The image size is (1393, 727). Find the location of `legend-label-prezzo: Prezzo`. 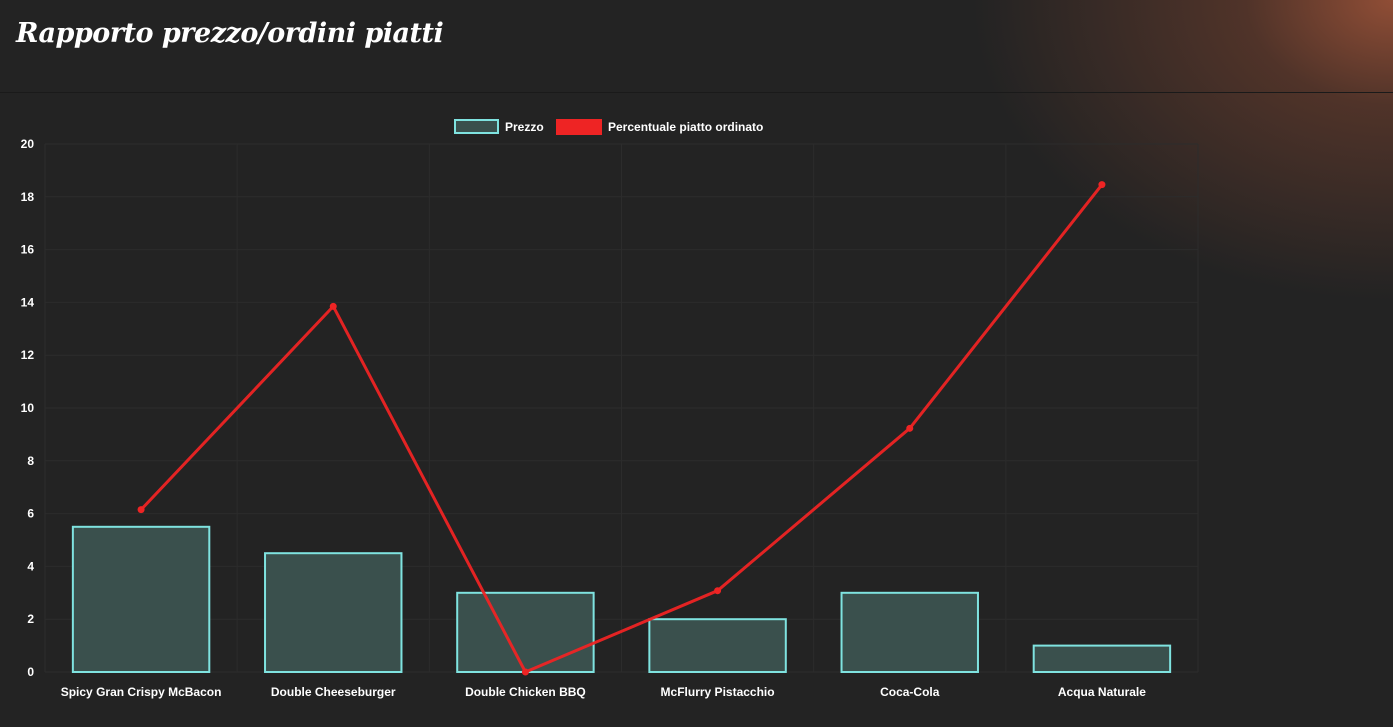

legend-label-prezzo: Prezzo is located at coordinates (524, 127).